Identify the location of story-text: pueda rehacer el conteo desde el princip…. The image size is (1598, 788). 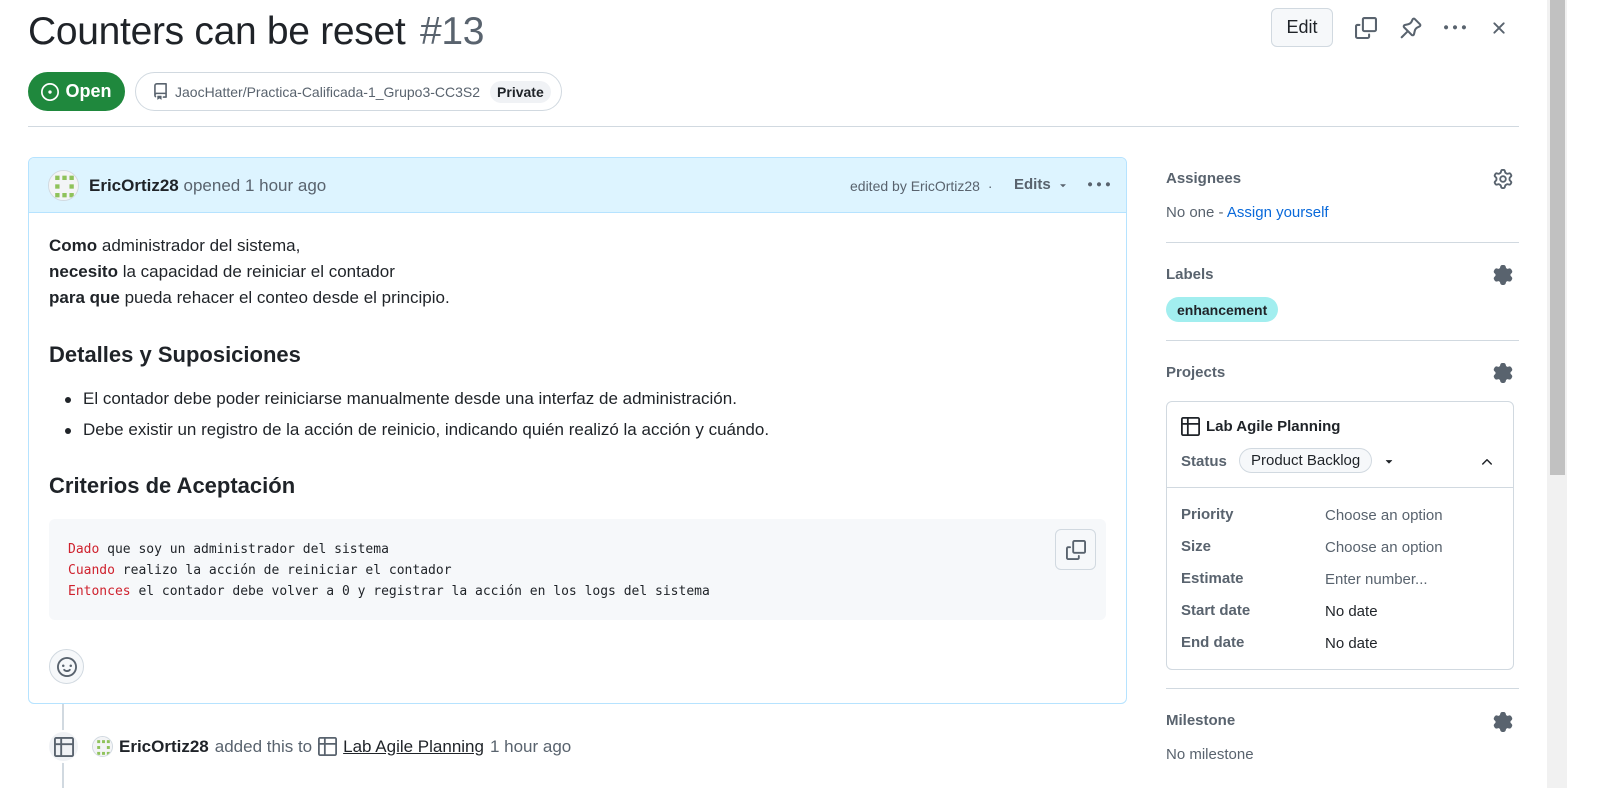
(284, 297).